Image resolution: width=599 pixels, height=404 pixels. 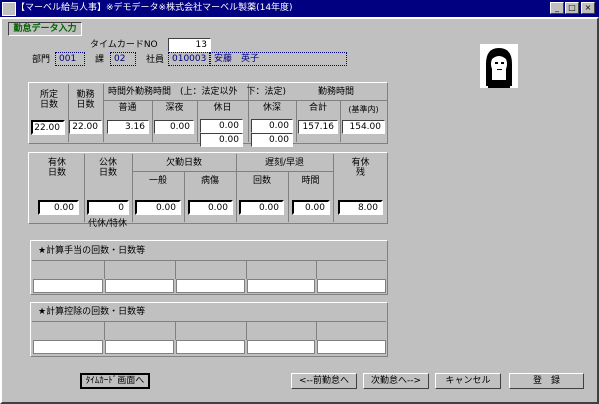 I want to click on standard-hours-field: 154.00, so click(x=363, y=127).